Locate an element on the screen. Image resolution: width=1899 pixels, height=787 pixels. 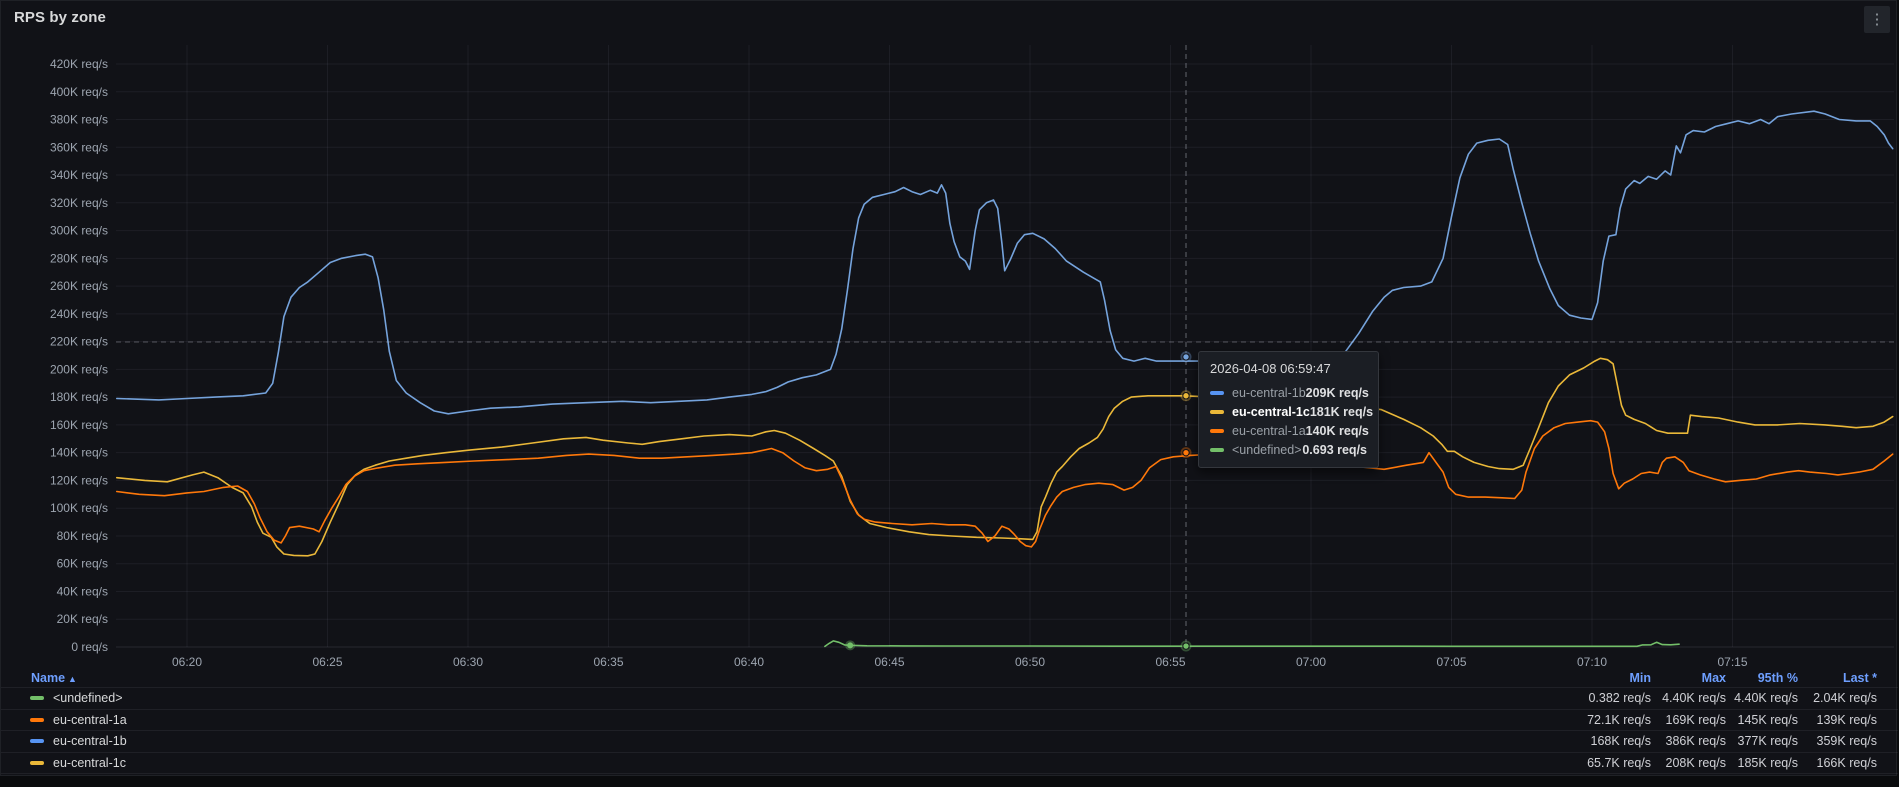
tooltip-row: eu-central-1c 181K req/s is located at coordinates (1291, 412).